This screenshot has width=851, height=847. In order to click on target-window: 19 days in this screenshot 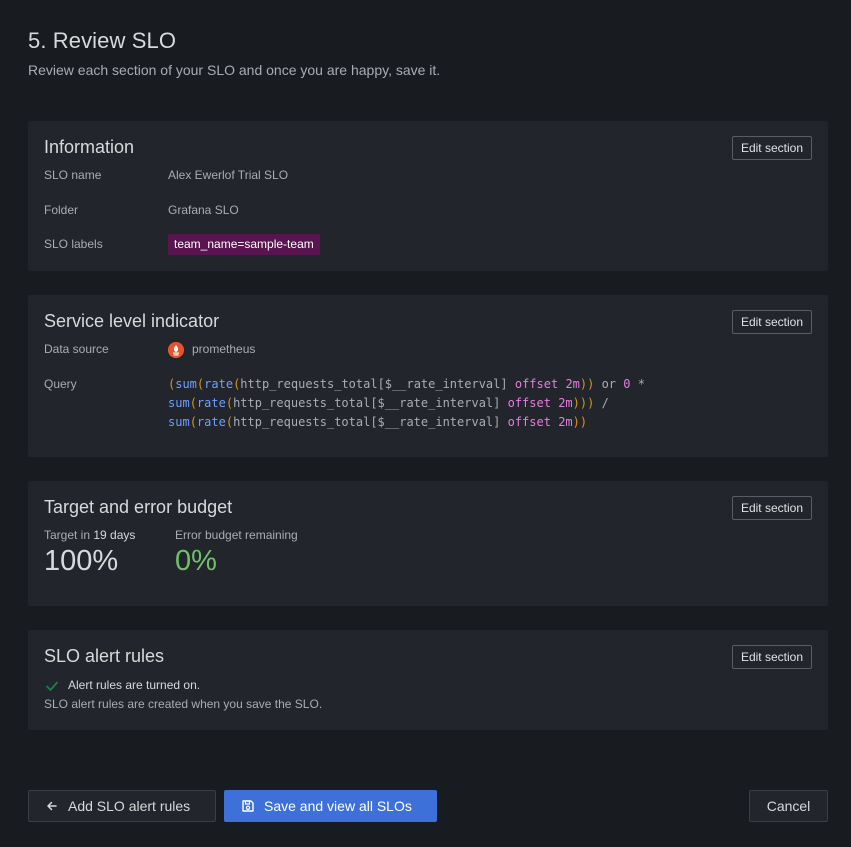, I will do `click(114, 535)`.